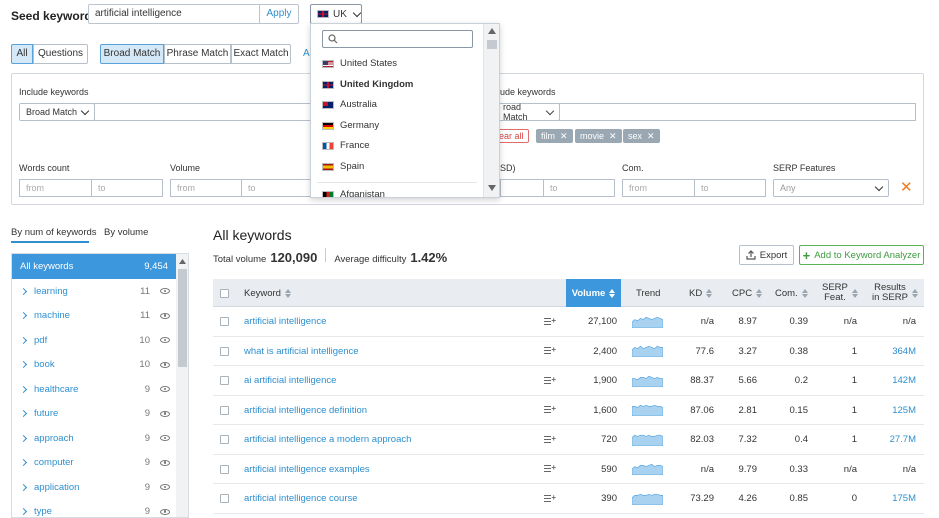 This screenshot has width=939, height=518. What do you see at coordinates (525, 112) in the screenshot?
I see `exclude-match-select: road Match` at bounding box center [525, 112].